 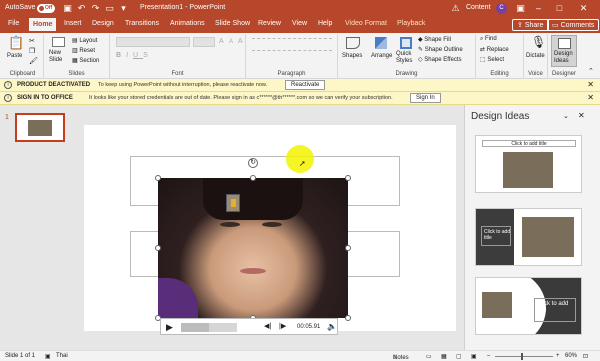 I want to click on reset-button: ▥ Reset, so click(x=83, y=50).